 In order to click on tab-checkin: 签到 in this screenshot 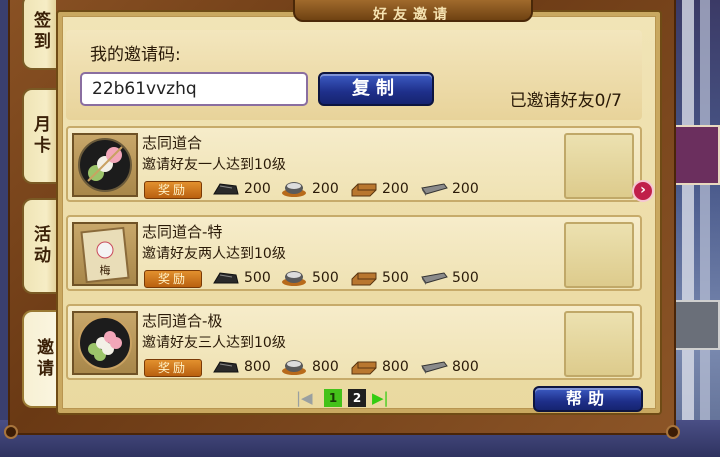, I will do `click(39, 35)`.